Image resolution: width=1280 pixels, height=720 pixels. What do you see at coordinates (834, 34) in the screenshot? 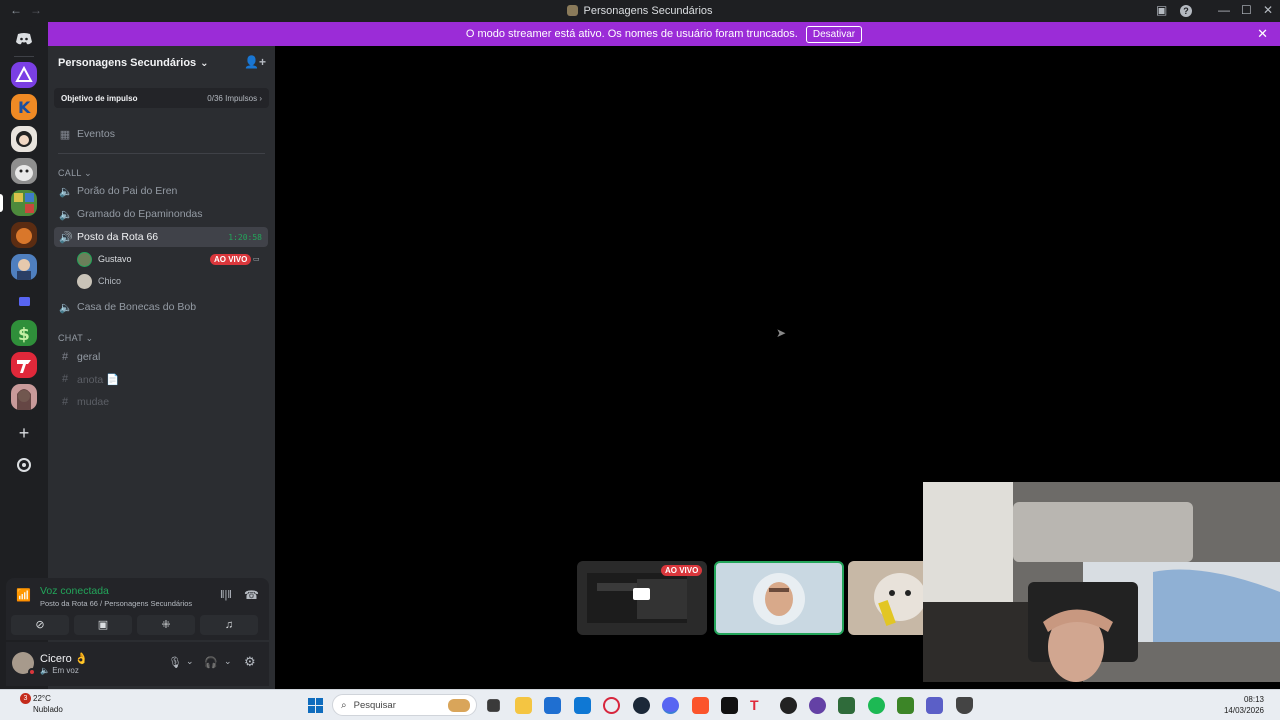
I see `disable-streamer-button: Desativar` at bounding box center [834, 34].